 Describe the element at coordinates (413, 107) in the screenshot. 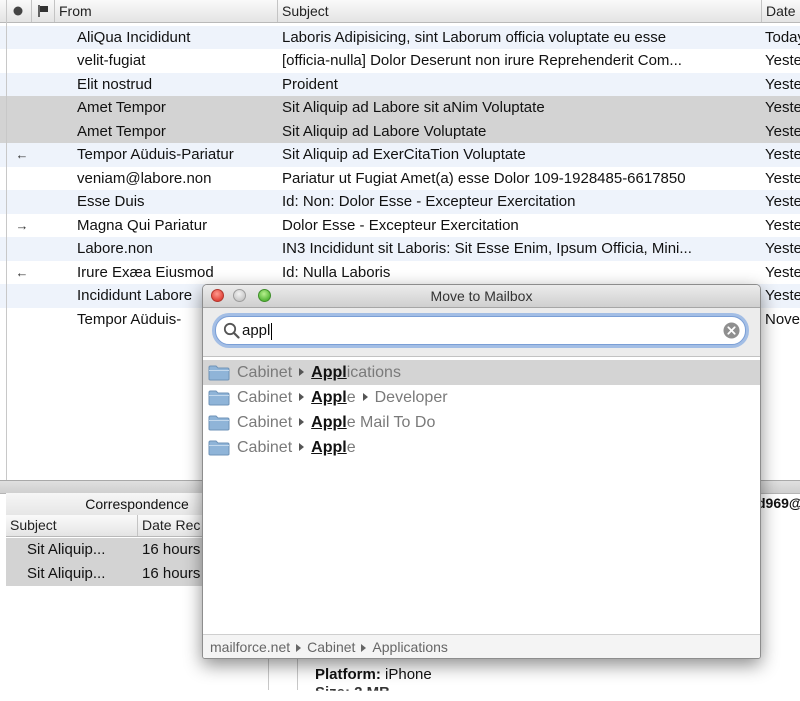

I see `message-subject: Sit Aliquip ad Labore sit aNim Voluptate` at that location.